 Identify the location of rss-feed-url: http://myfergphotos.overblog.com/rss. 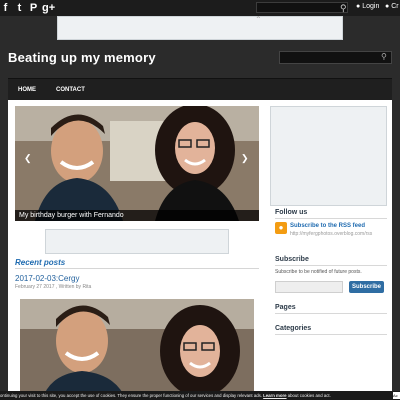
(331, 234).